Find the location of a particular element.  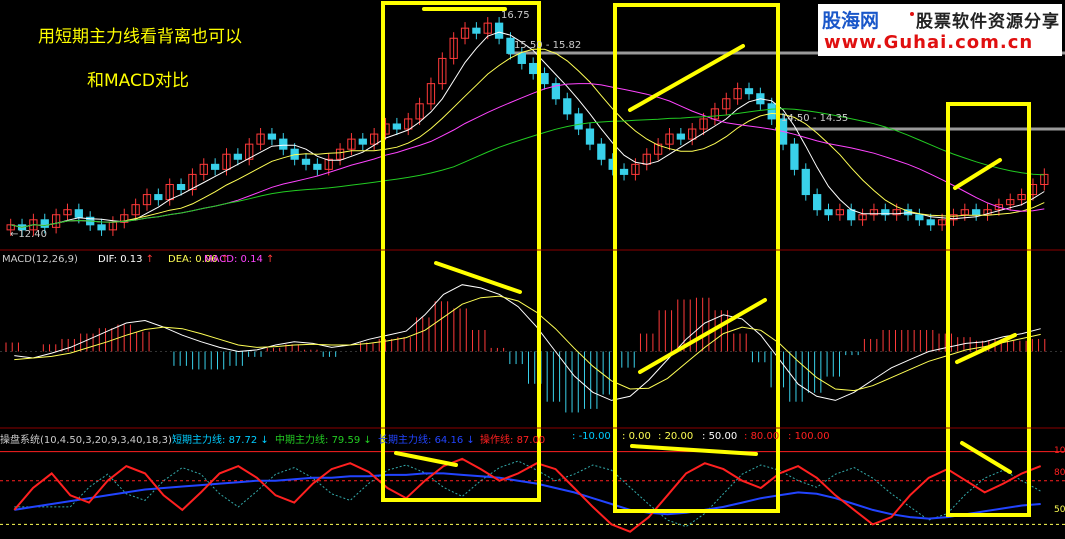

op-line-value: 87.00 is located at coordinates (531, 440).